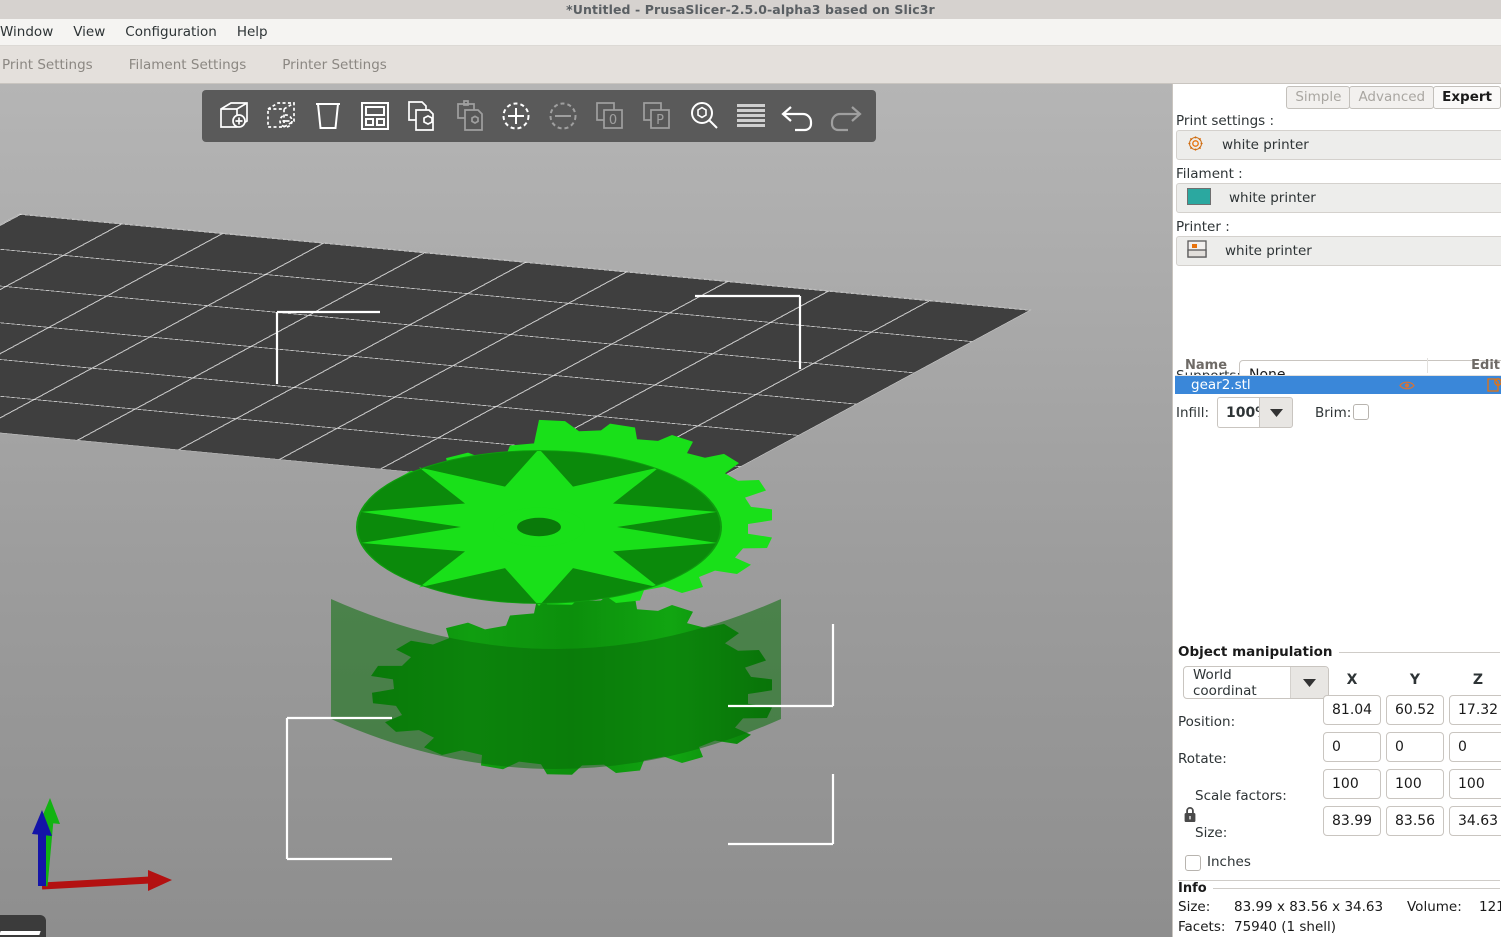  Describe the element at coordinates (1475, 710) in the screenshot. I see `position-z-input: 17.32` at that location.